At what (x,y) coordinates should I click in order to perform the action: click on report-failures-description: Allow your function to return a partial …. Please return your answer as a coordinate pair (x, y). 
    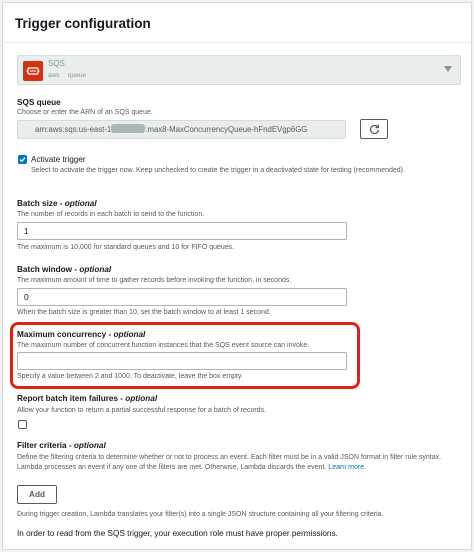
    Looking at the image, I should click on (142, 410).